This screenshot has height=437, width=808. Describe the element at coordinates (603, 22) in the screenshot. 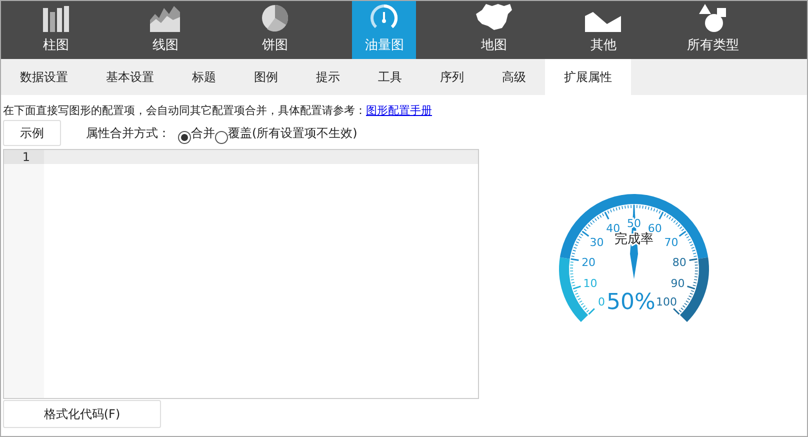

I see `mountain-shape-icon` at that location.